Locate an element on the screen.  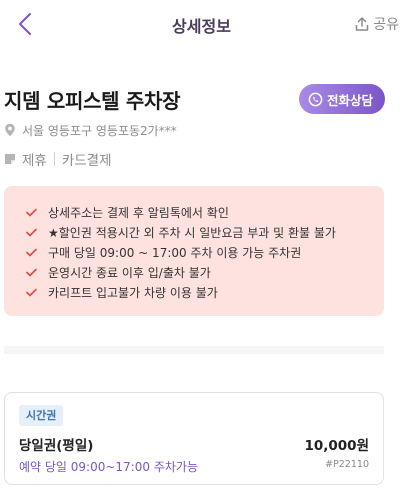
chevron-left-icon is located at coordinates (25, 24).